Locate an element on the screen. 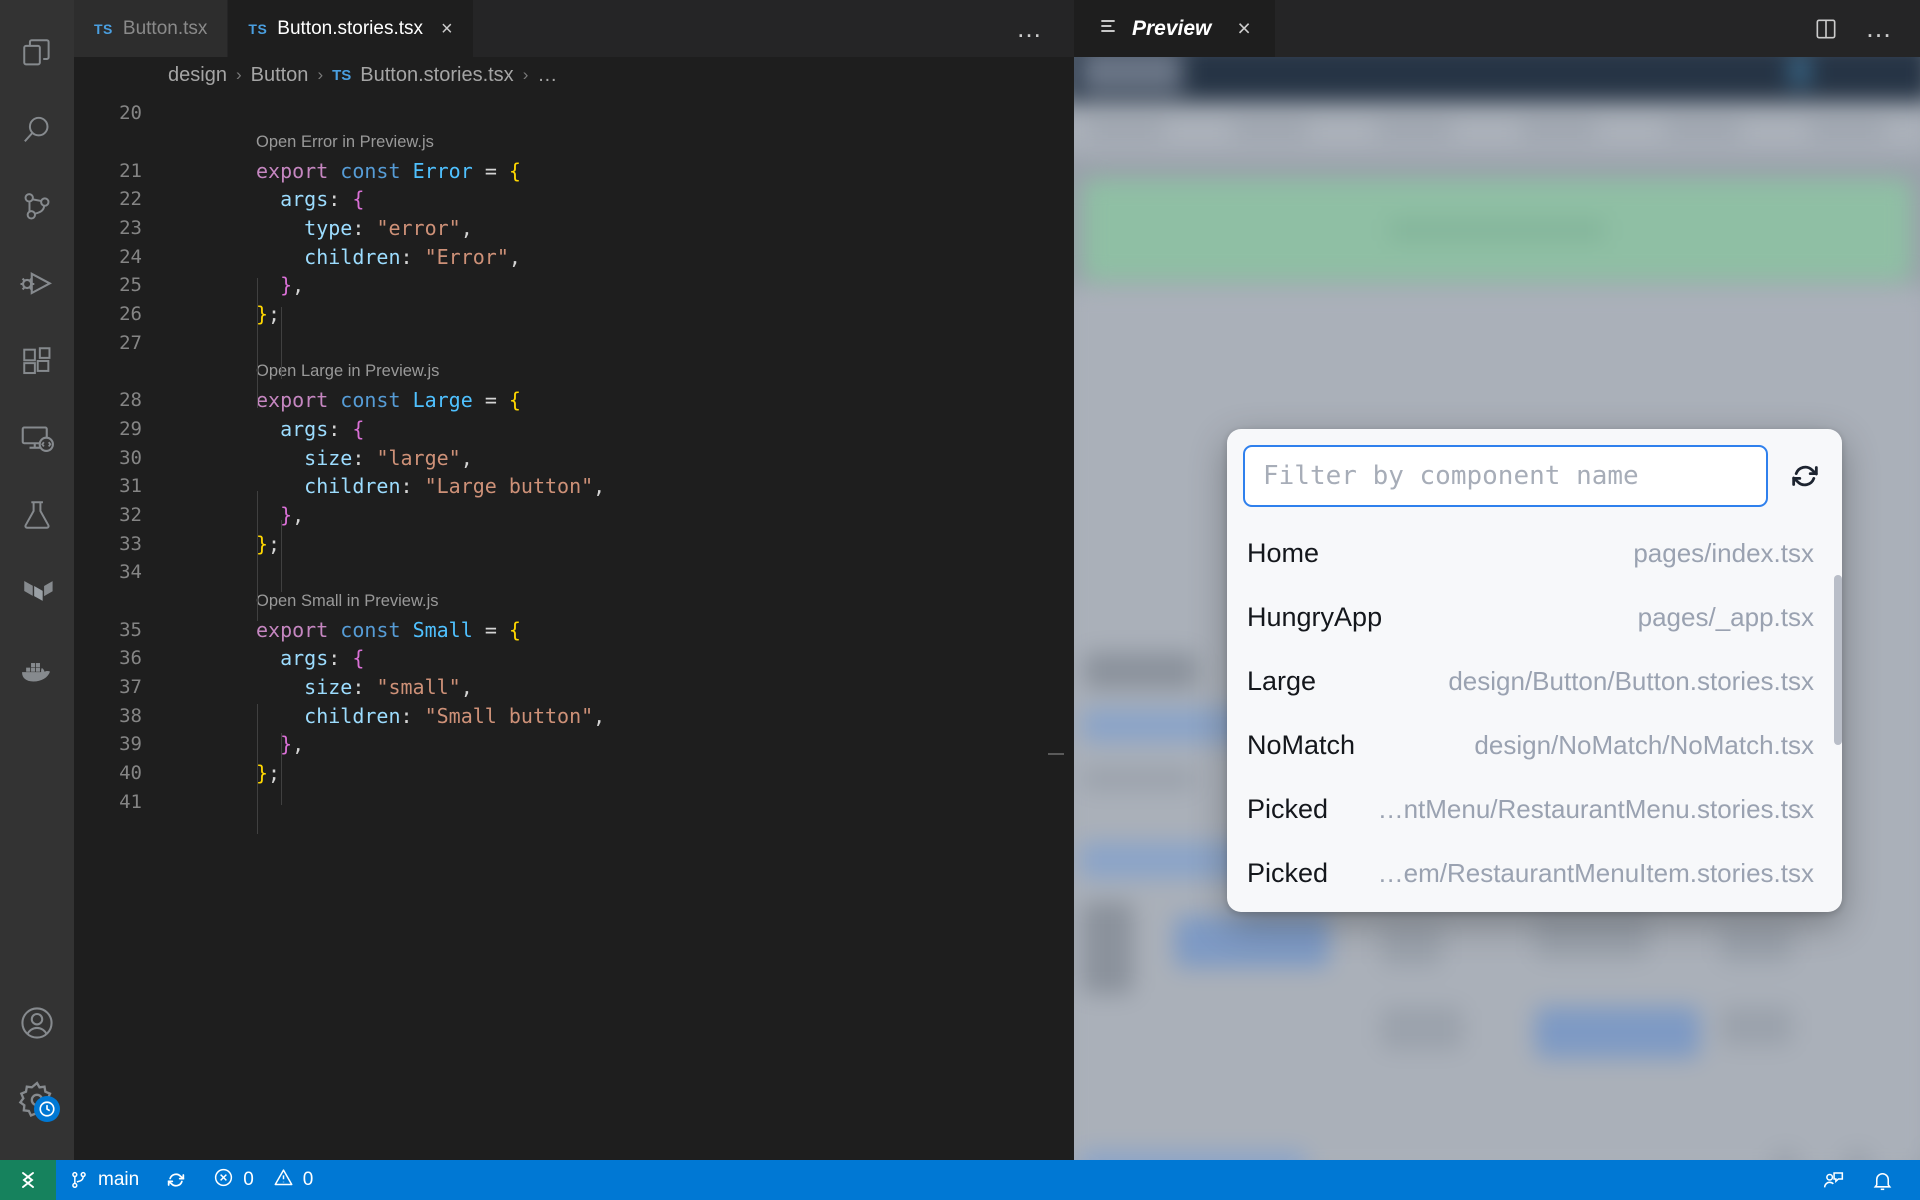  feedback-icon is located at coordinates (1833, 1180).